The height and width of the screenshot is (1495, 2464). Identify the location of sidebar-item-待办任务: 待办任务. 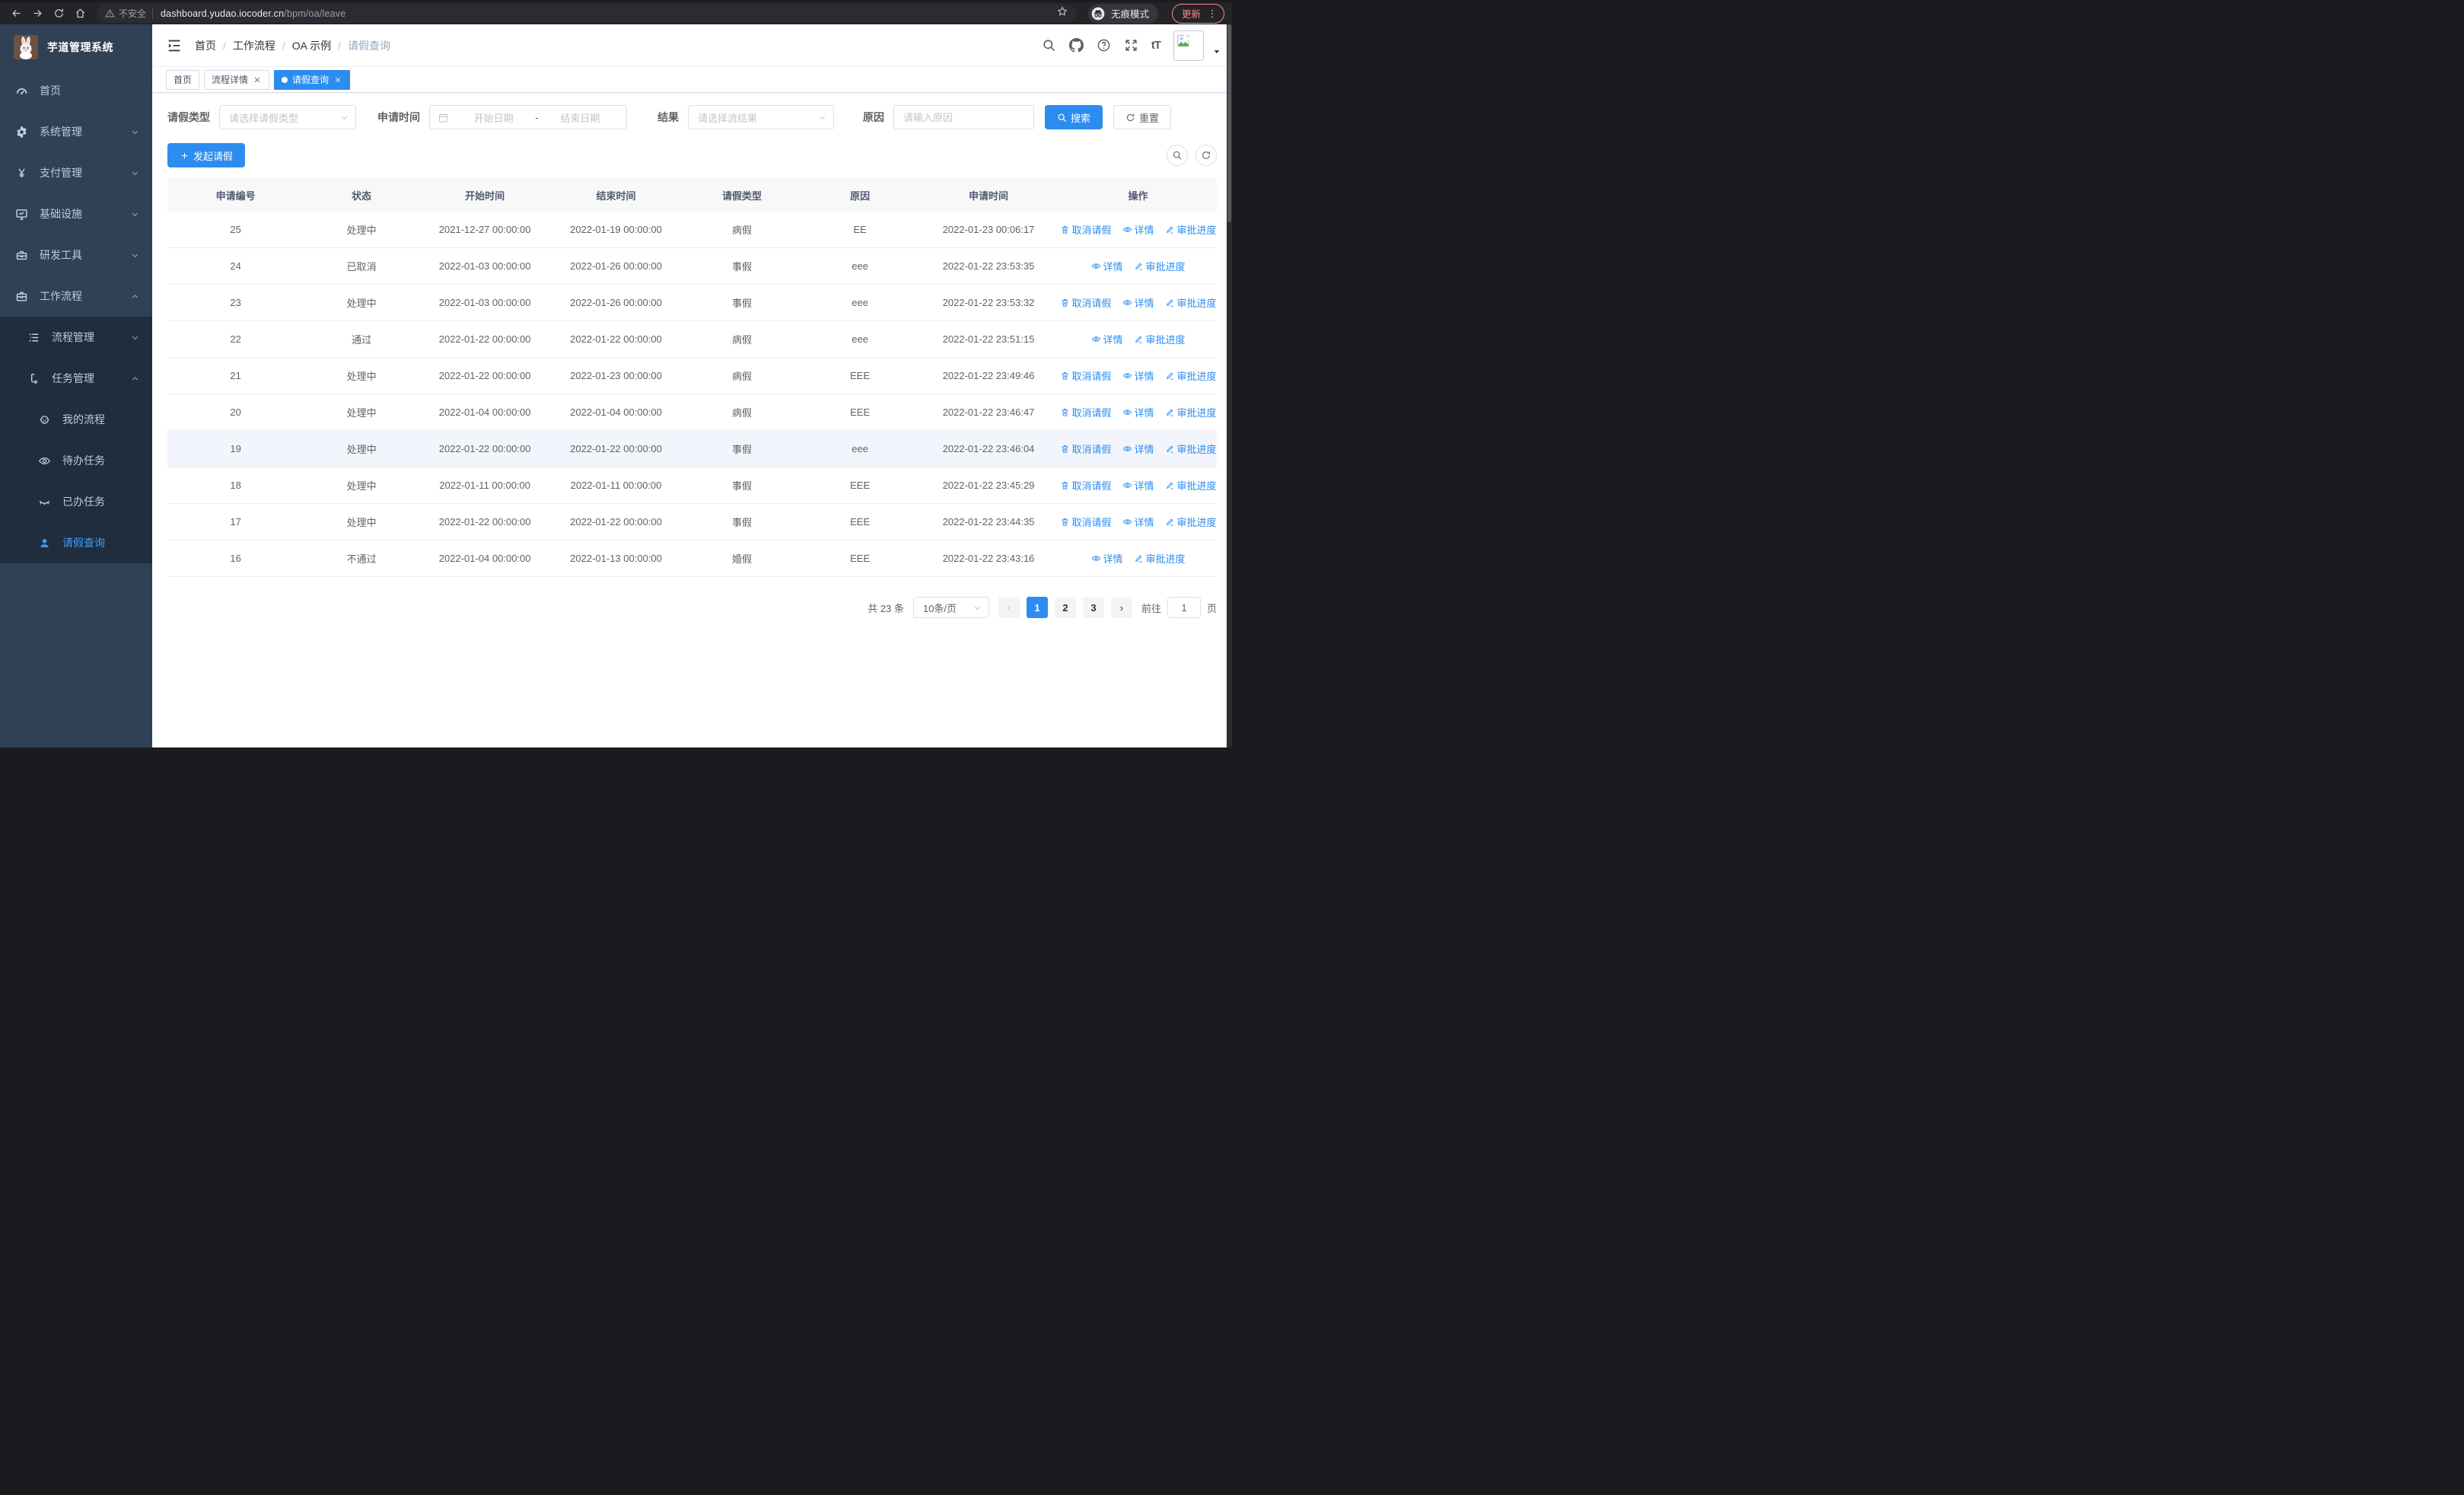
(76, 461).